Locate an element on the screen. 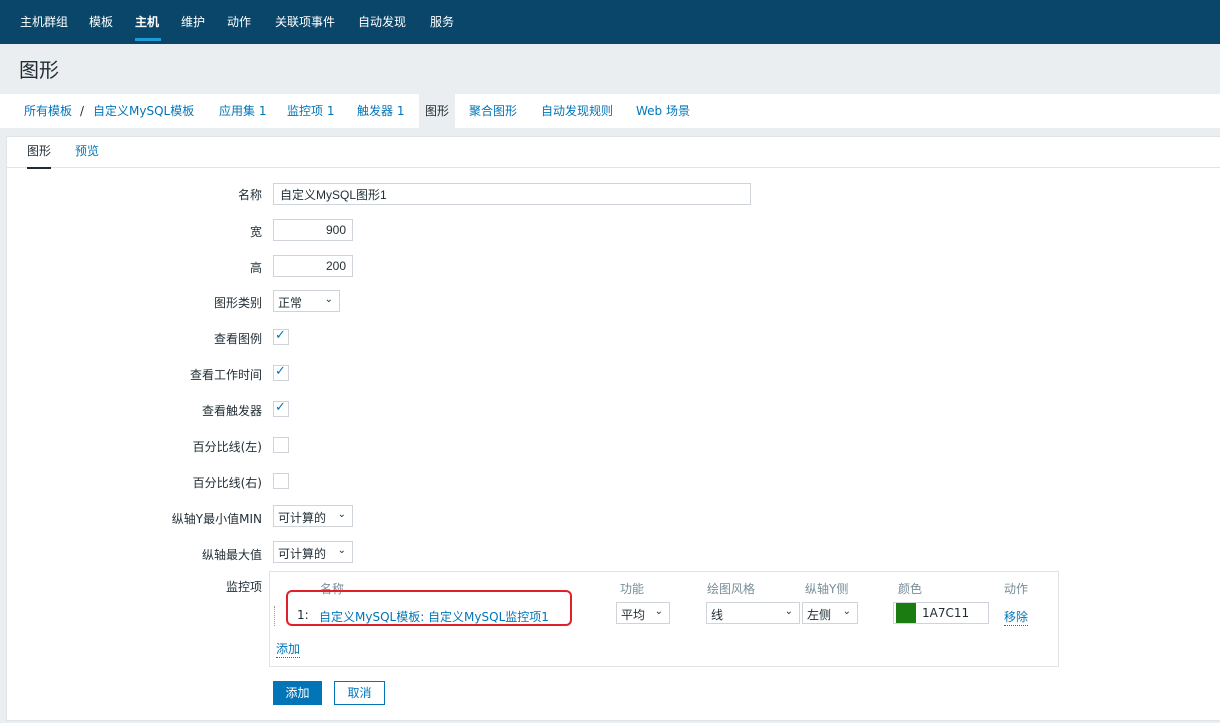 The image size is (1220, 723). remove-item-link: 移除 is located at coordinates (1016, 617).